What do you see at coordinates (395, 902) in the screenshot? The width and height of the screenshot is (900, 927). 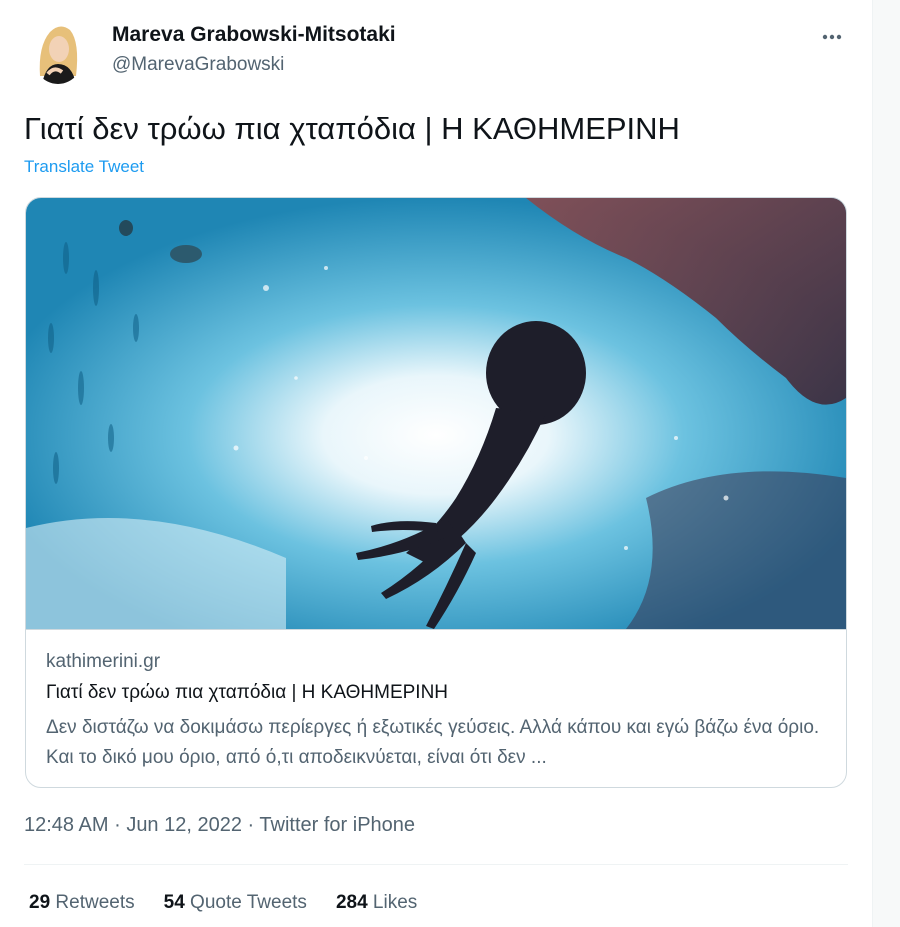 I see `likes-label: Likes` at bounding box center [395, 902].